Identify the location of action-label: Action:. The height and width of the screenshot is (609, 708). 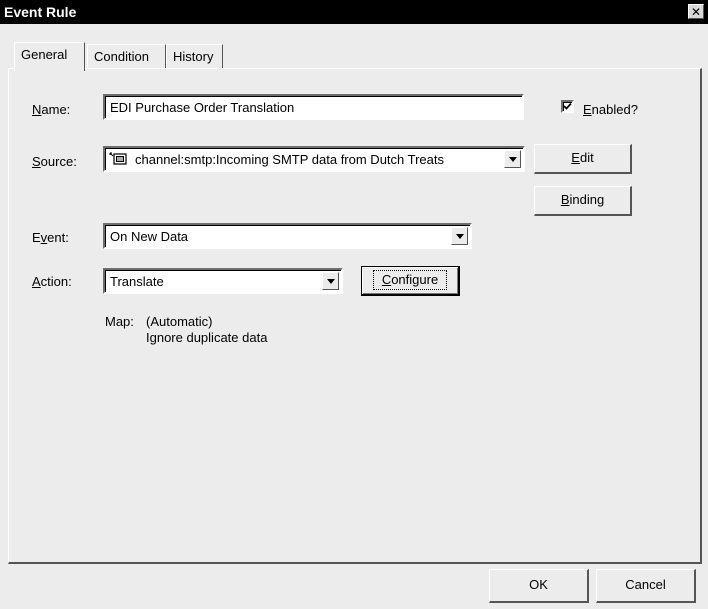
(52, 281).